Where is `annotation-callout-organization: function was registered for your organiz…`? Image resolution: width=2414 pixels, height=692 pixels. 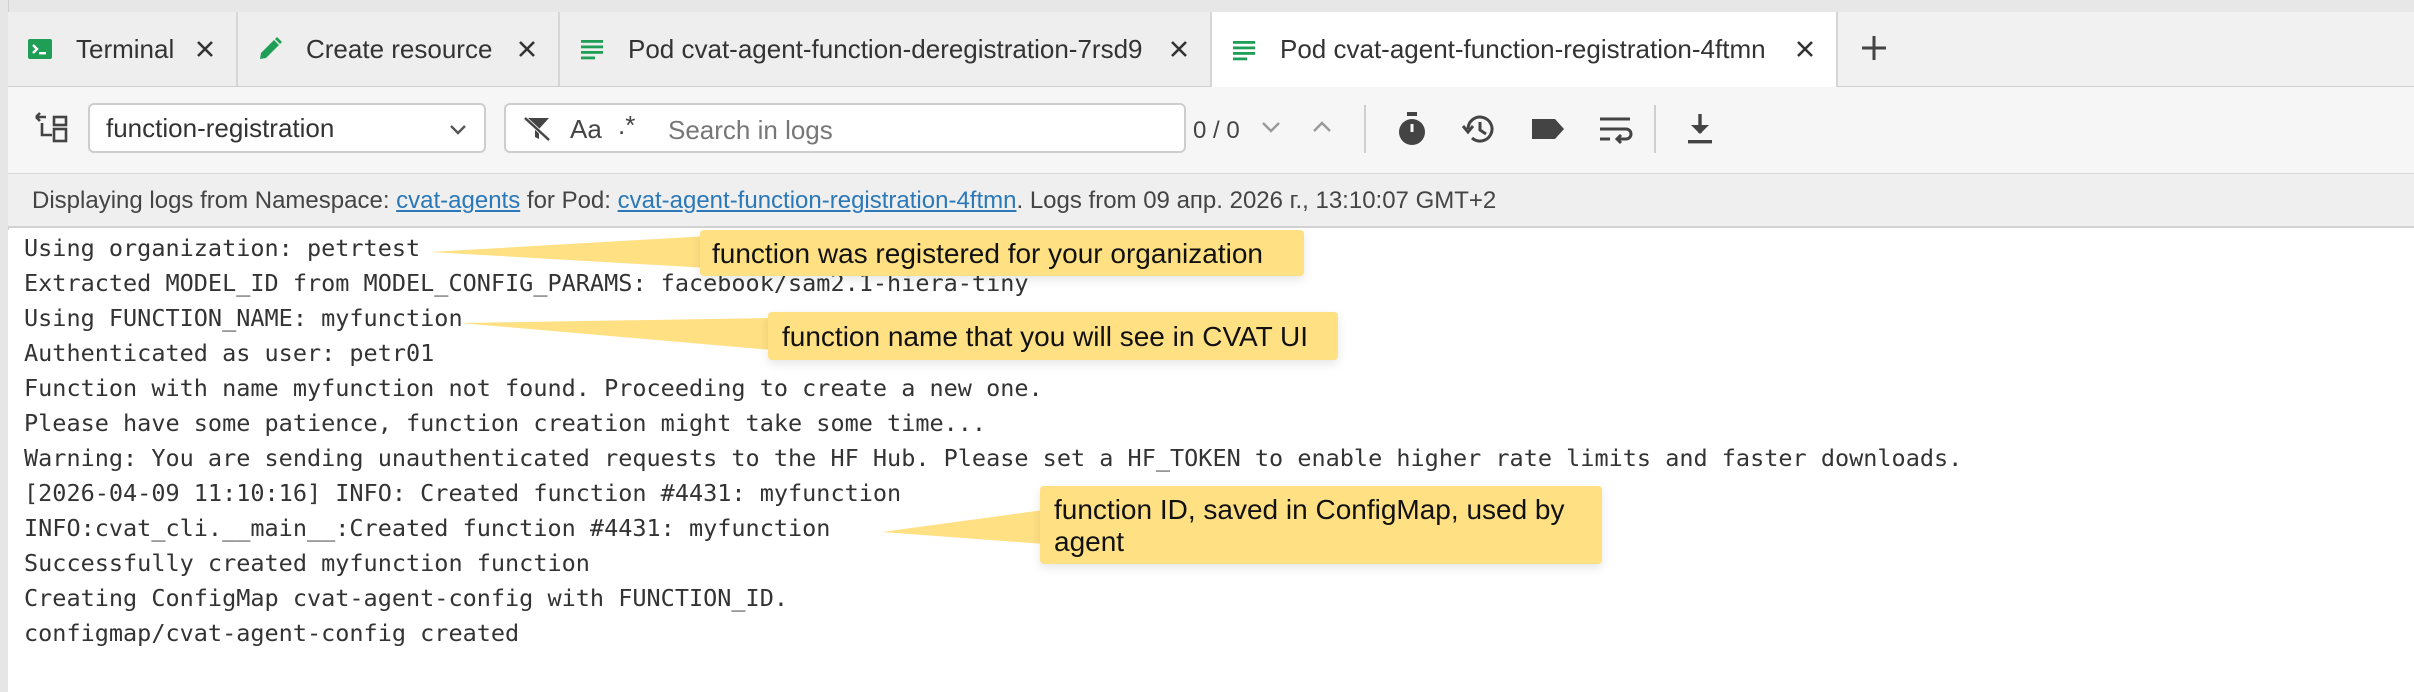 annotation-callout-organization: function was registered for your organiz… is located at coordinates (1002, 253).